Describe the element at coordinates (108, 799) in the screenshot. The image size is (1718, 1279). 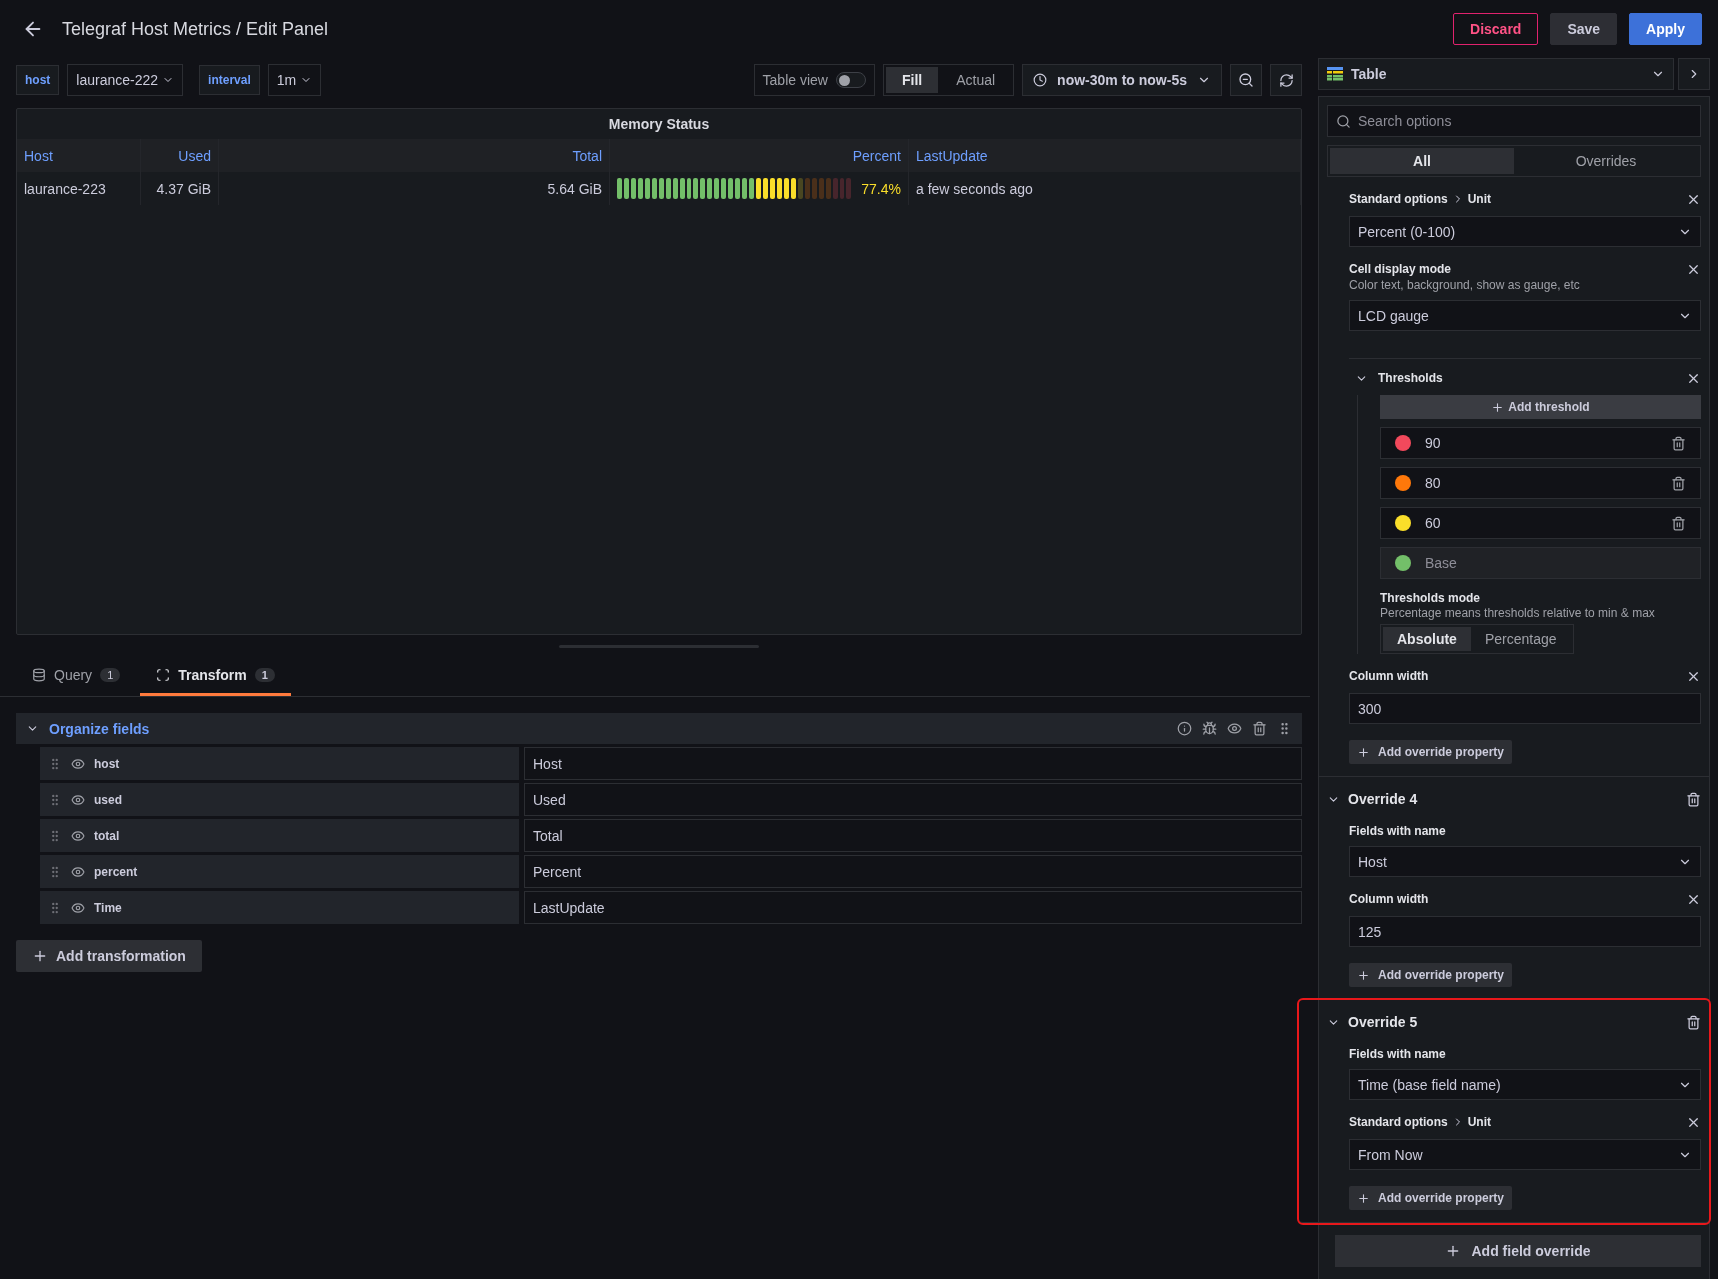
I see `field-label: used` at that location.